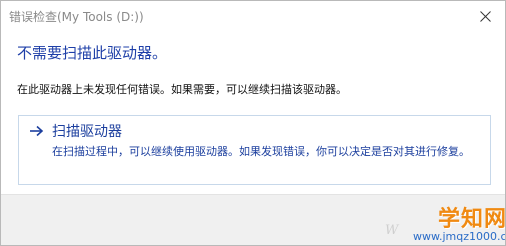  What do you see at coordinates (36, 131) in the screenshot?
I see `arrow-right-icon` at bounding box center [36, 131].